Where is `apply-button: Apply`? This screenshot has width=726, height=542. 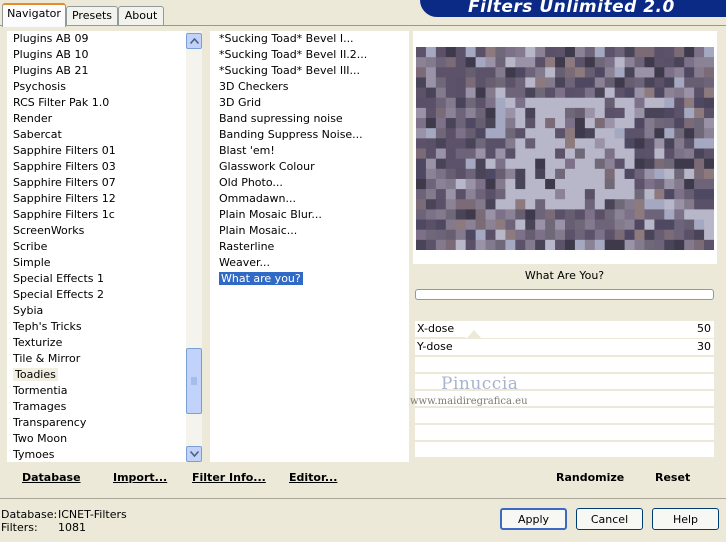 apply-button: Apply is located at coordinates (533, 519).